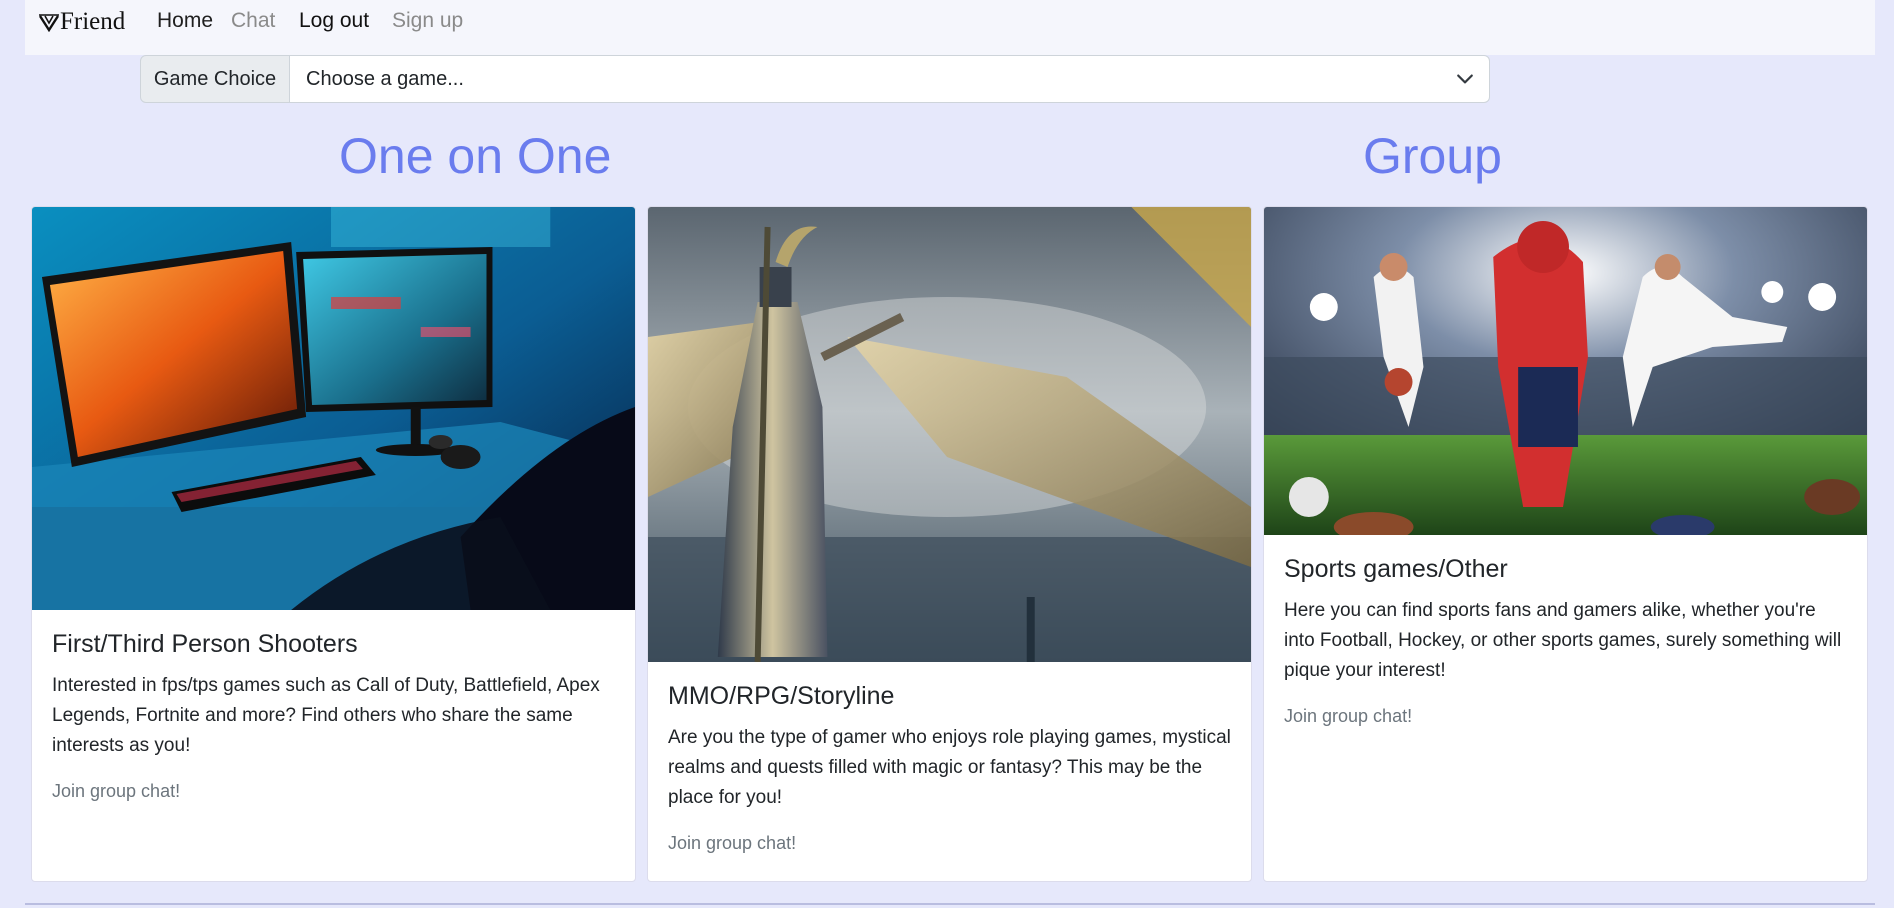 The width and height of the screenshot is (1894, 908). Describe the element at coordinates (781, 696) in the screenshot. I see `card-title: MMO/RPG/Storyline` at that location.